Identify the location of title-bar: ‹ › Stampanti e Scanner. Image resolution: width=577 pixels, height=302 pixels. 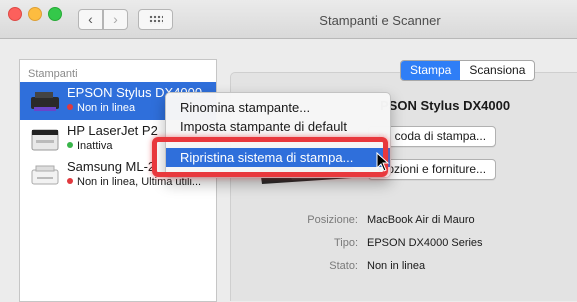
(288, 19).